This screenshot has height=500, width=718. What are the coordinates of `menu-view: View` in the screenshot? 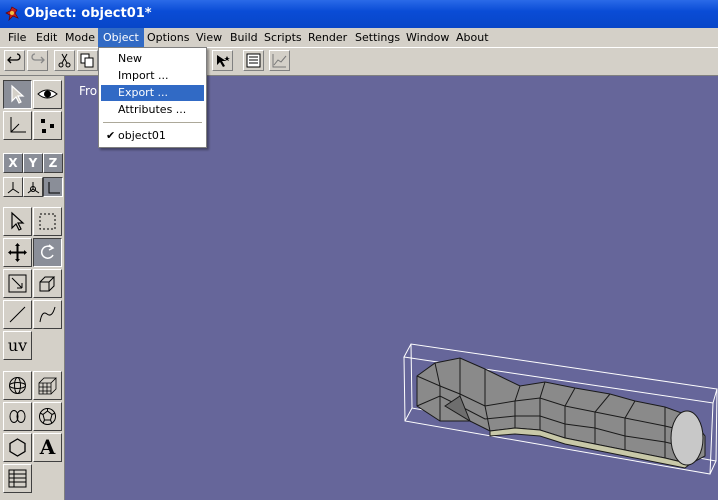 It's located at (209, 37).